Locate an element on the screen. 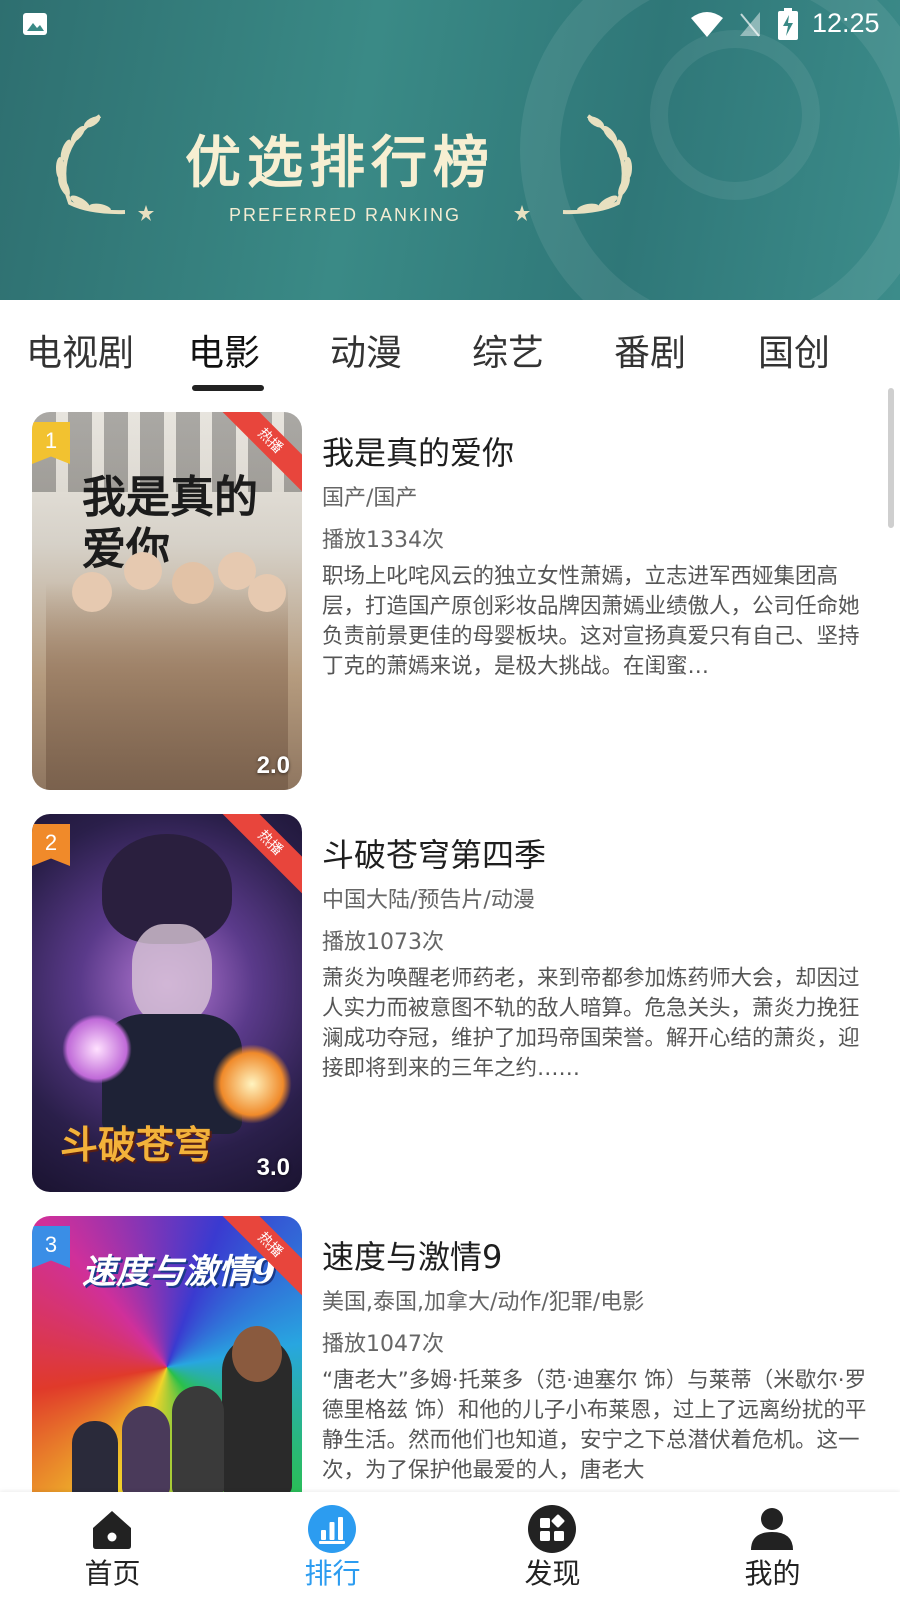 The image size is (900, 1600). discover-icon is located at coordinates (552, 1529).